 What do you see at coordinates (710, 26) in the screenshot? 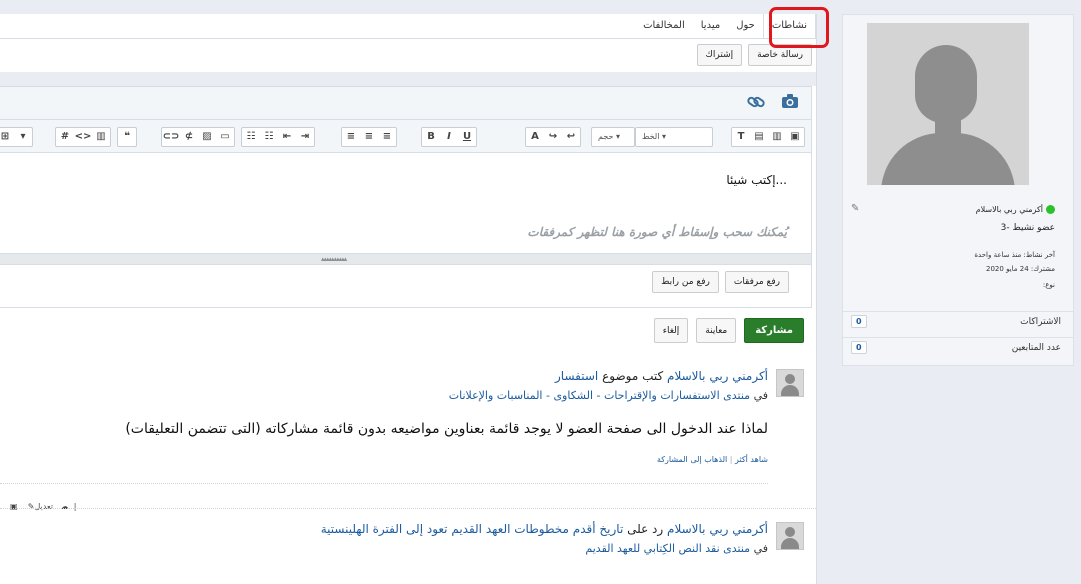
I see `tab-media: ميديا` at bounding box center [710, 26].